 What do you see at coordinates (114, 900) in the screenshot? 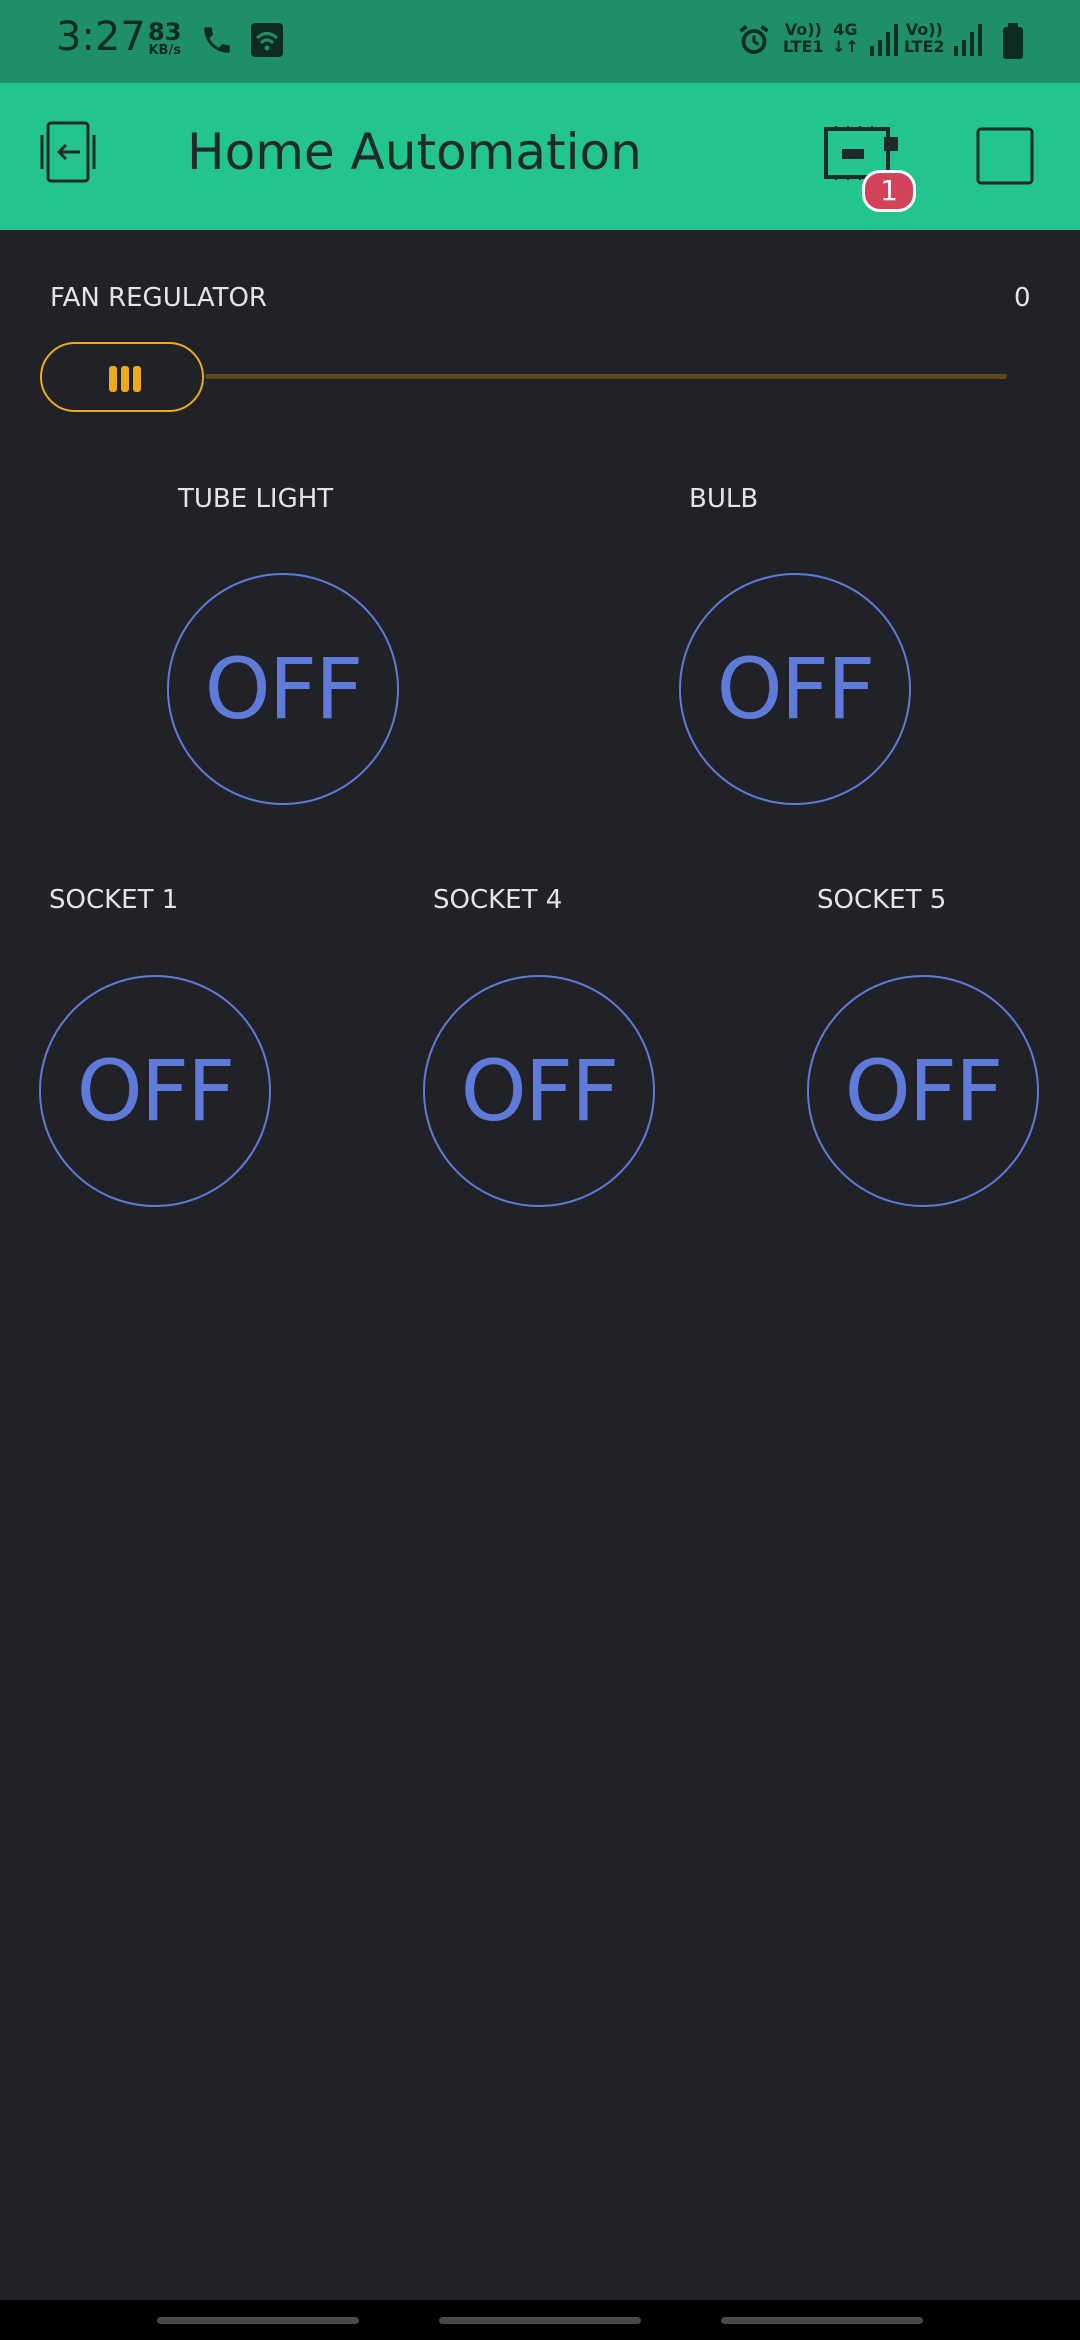
I see `socket-1-label: SOCKET 1` at bounding box center [114, 900].